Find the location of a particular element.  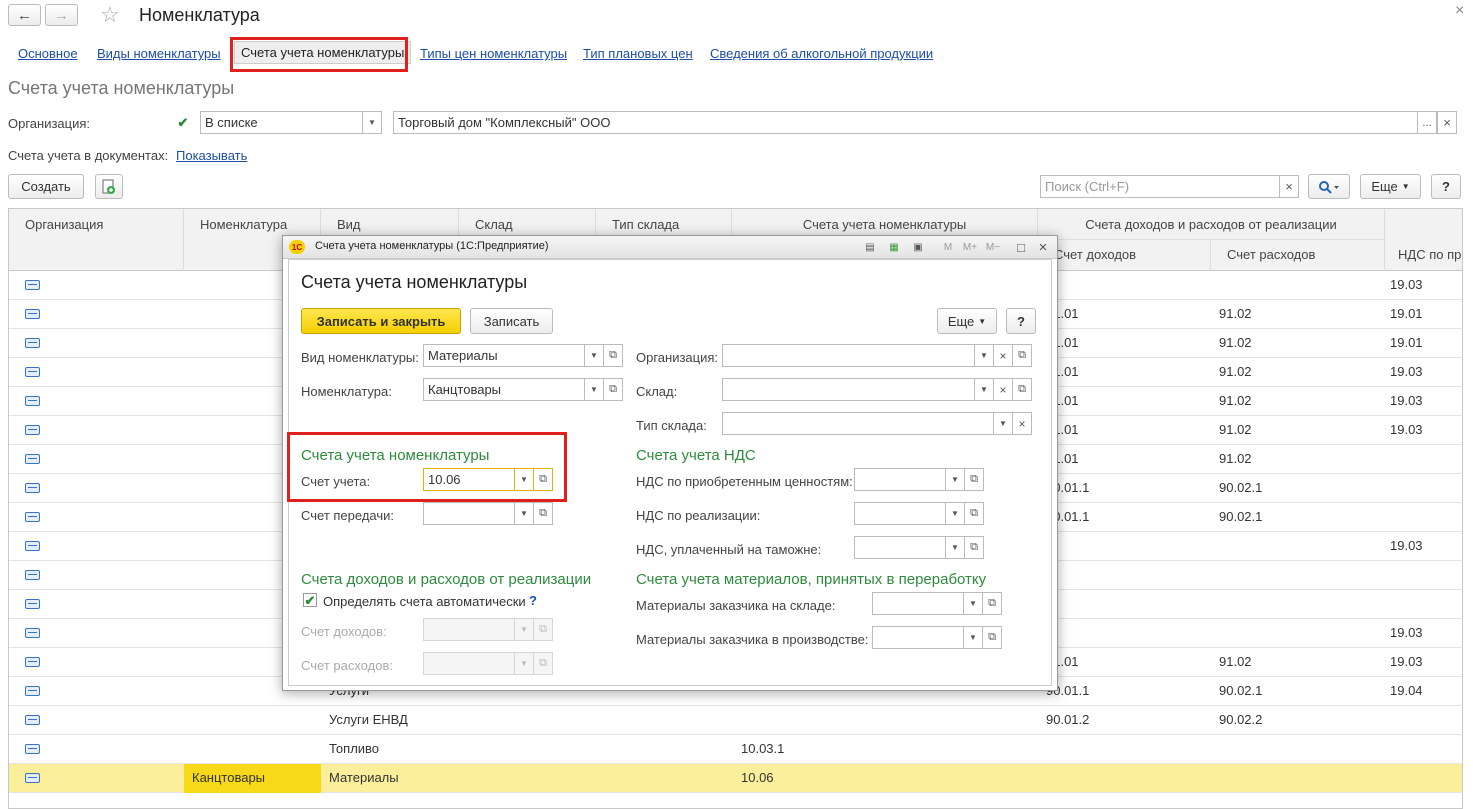

vat-customs-field is located at coordinates (900, 547).